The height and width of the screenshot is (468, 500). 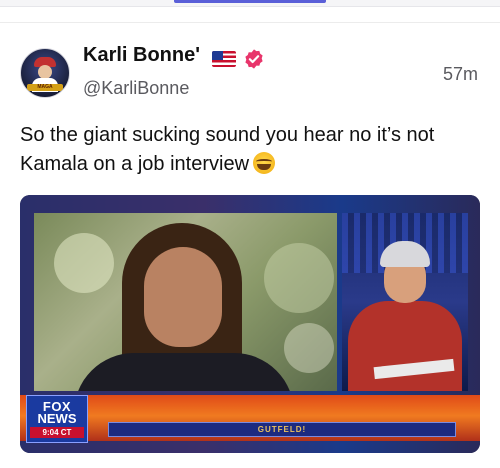 I want to click on author-handle: @KarliBonne, so click(x=136, y=88).